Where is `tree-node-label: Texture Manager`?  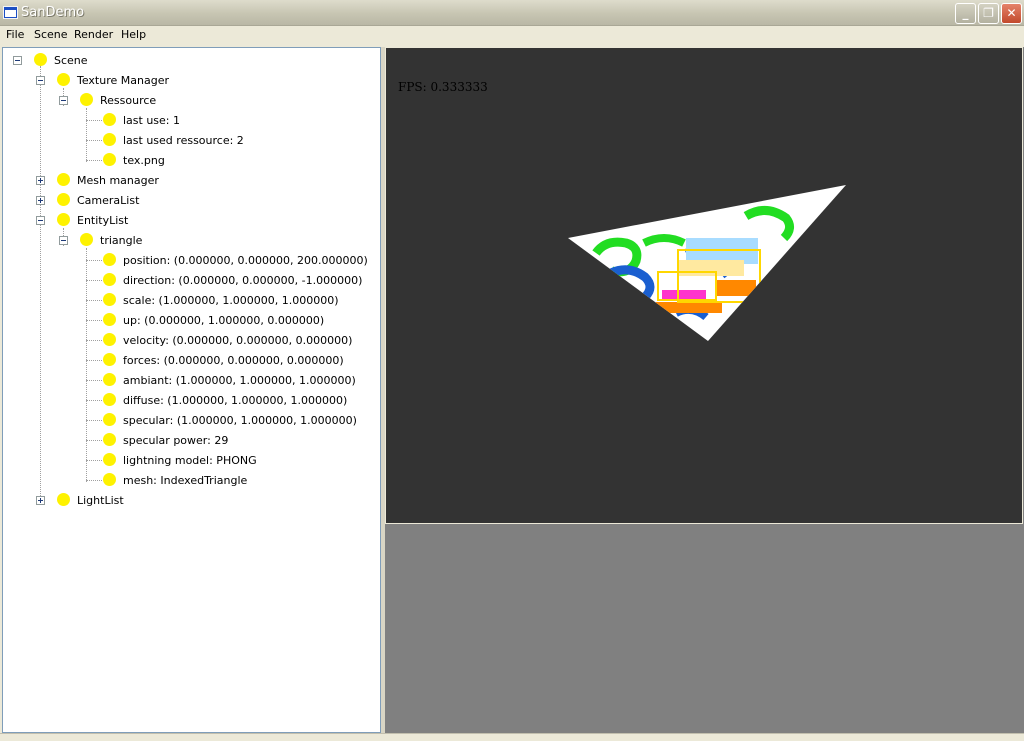
tree-node-label: Texture Manager is located at coordinates (123, 80).